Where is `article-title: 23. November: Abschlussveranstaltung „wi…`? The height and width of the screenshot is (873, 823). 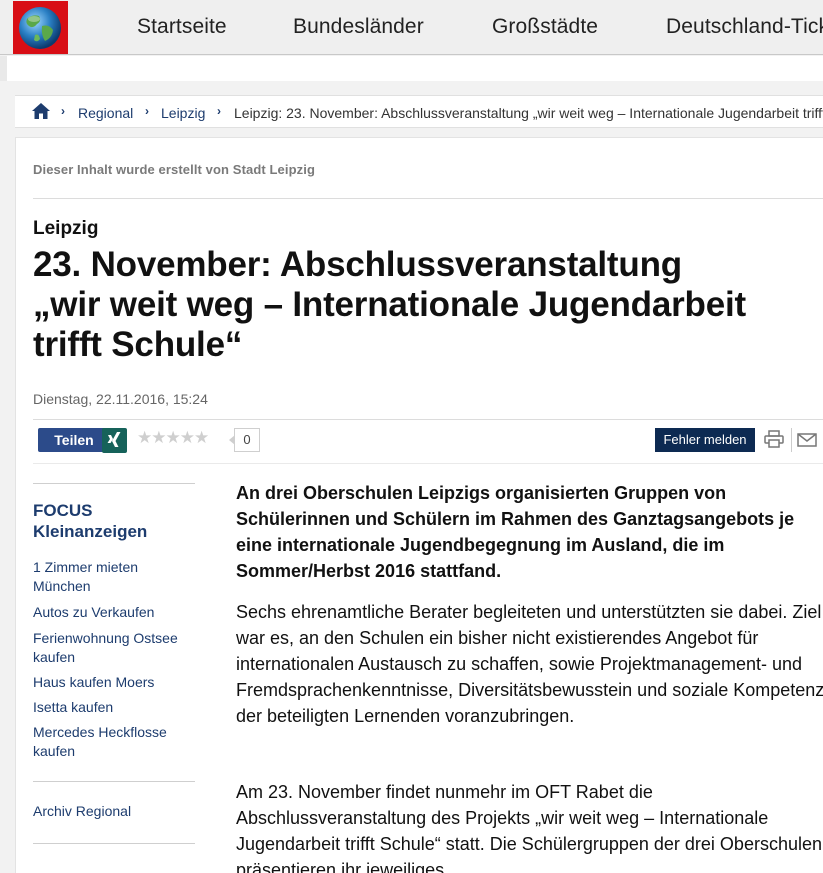
article-title: 23. November: Abschlussveranstaltung „wi… is located at coordinates (428, 305).